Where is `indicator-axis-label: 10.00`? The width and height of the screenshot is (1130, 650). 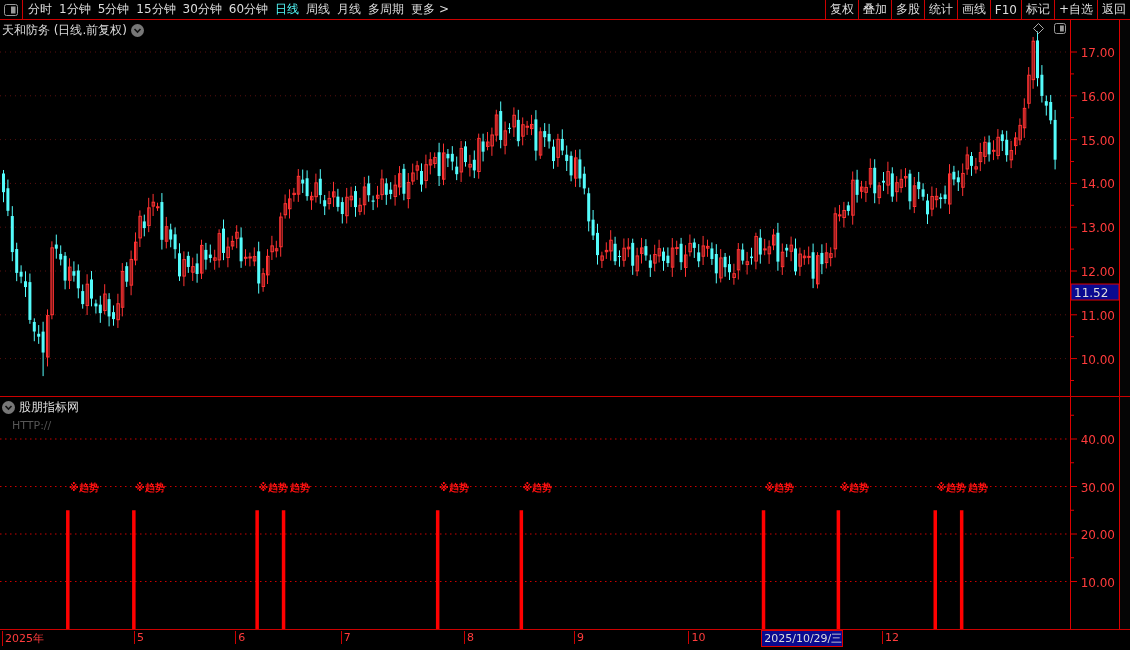
indicator-axis-label: 10.00 is located at coordinates (1097, 582).